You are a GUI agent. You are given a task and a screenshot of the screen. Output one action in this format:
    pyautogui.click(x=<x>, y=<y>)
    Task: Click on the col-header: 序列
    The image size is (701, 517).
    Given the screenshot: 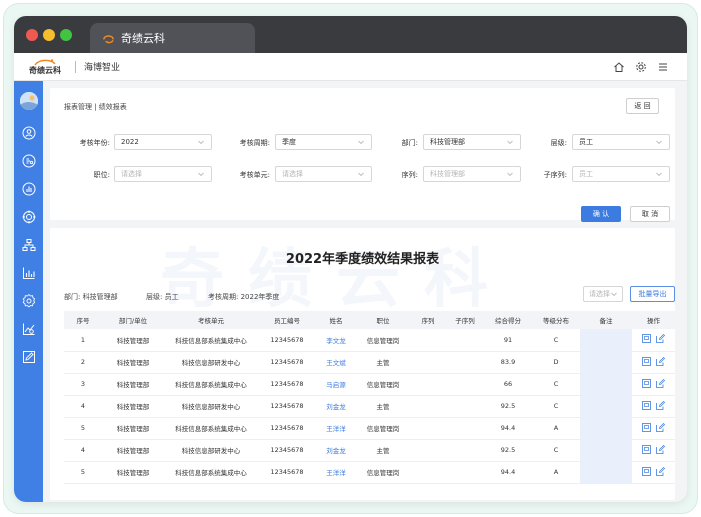 What is the action you would take?
    pyautogui.click(x=428, y=320)
    